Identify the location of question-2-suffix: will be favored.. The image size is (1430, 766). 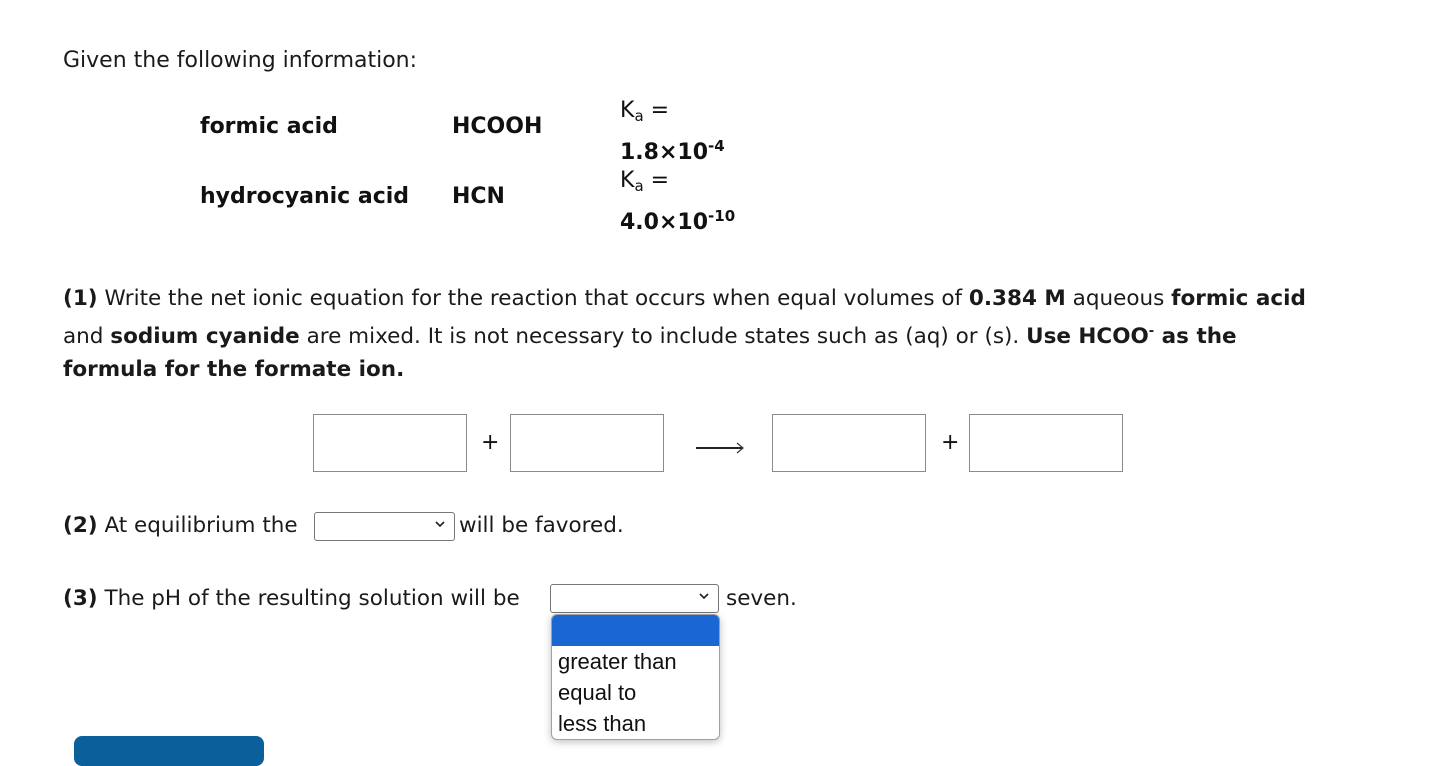
(541, 525).